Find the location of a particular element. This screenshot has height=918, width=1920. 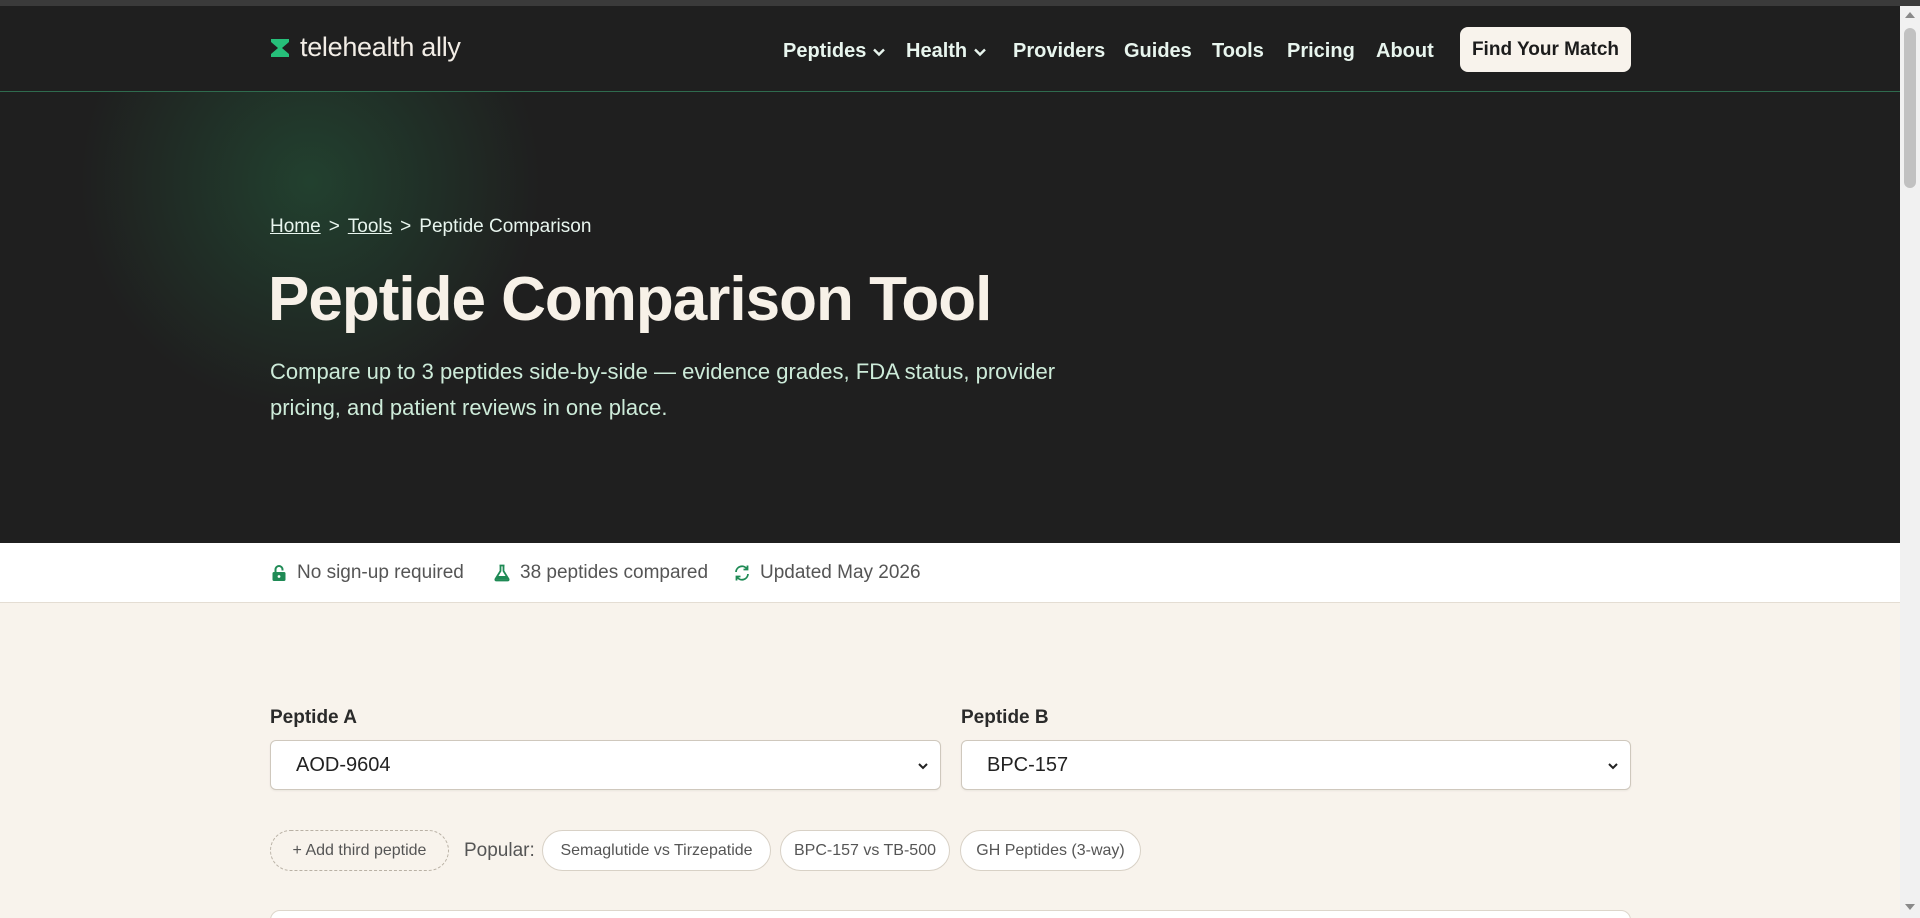

nav-health-label: Health is located at coordinates (937, 51).